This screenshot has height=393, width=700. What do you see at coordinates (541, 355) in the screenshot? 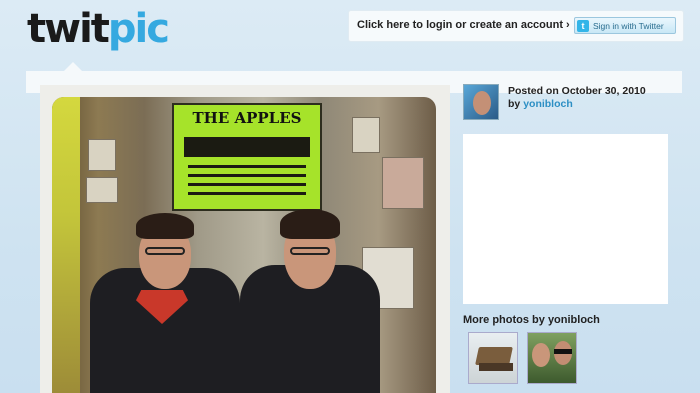
I see `face` at bounding box center [541, 355].